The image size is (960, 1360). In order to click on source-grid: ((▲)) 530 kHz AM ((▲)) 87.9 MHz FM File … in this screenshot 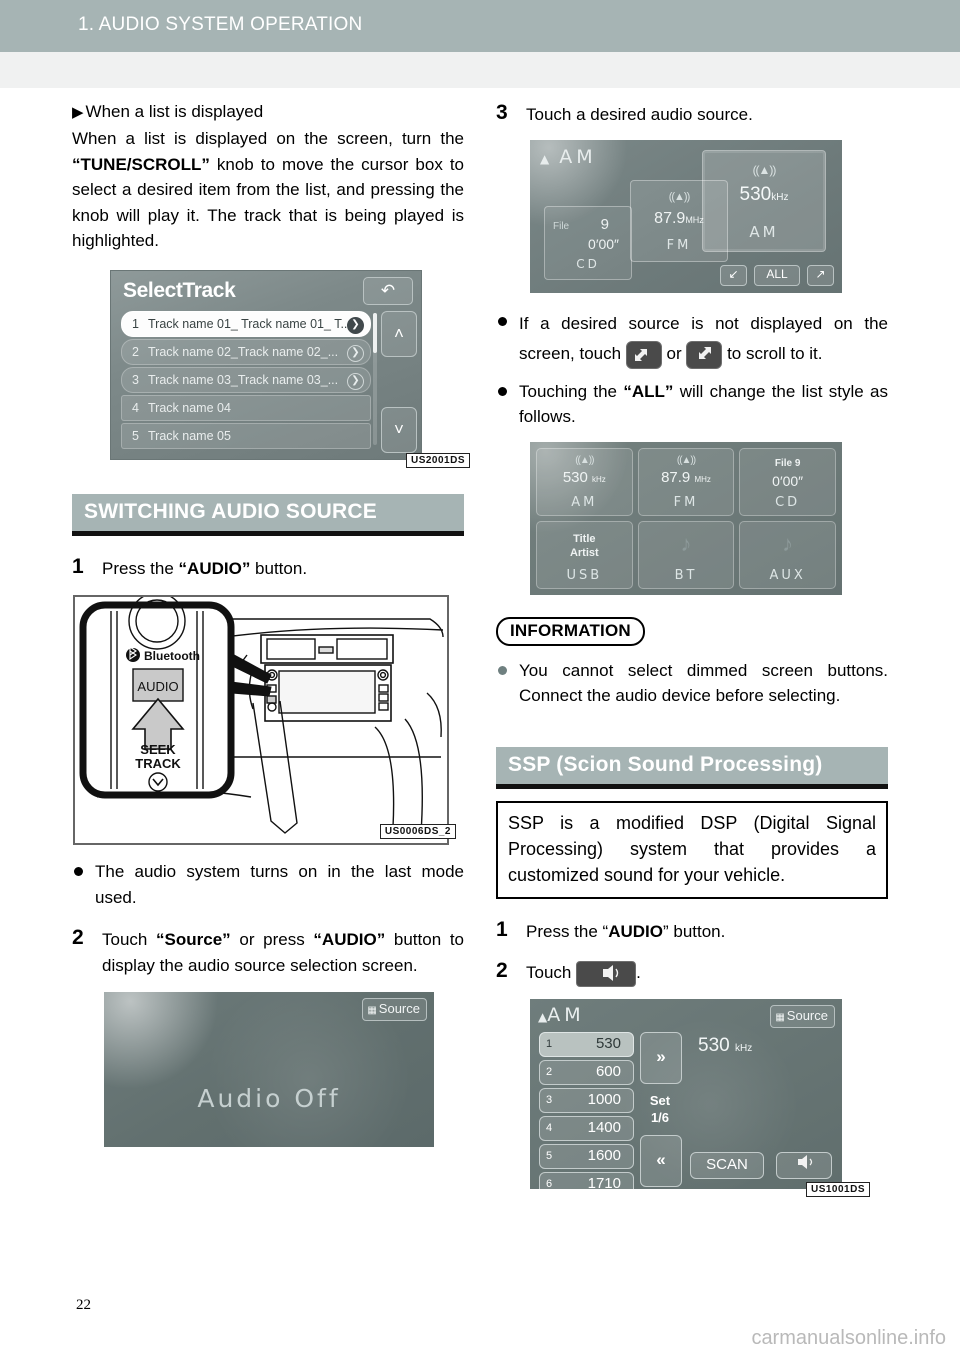, I will do `click(686, 518)`.